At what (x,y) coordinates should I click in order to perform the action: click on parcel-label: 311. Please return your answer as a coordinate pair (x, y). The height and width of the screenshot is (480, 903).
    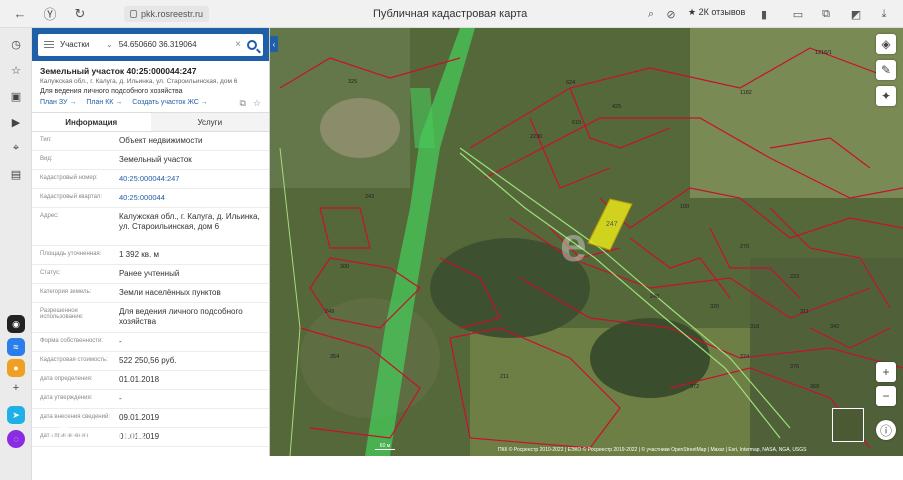
    Looking at the image, I should click on (804, 312).